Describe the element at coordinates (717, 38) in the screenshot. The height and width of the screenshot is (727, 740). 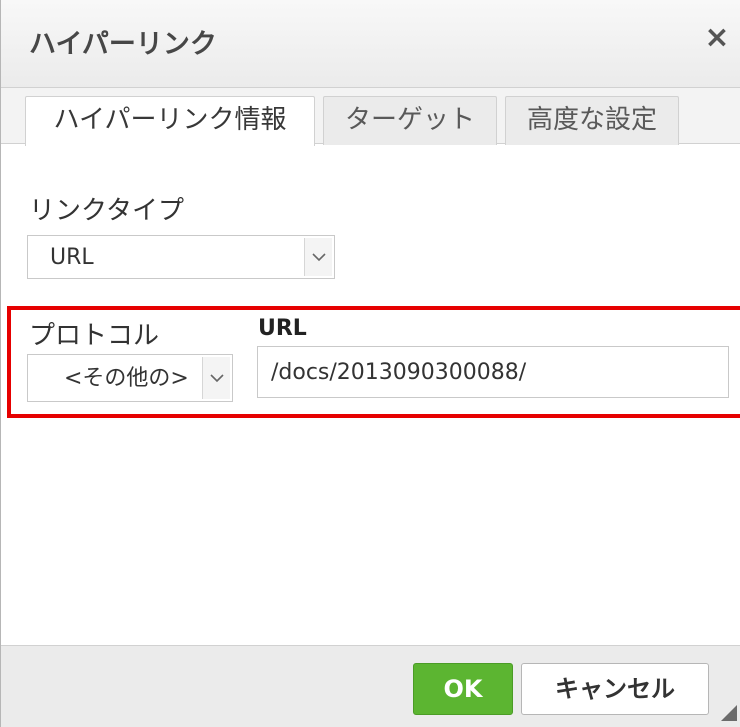
I see `close-icon: ×` at that location.